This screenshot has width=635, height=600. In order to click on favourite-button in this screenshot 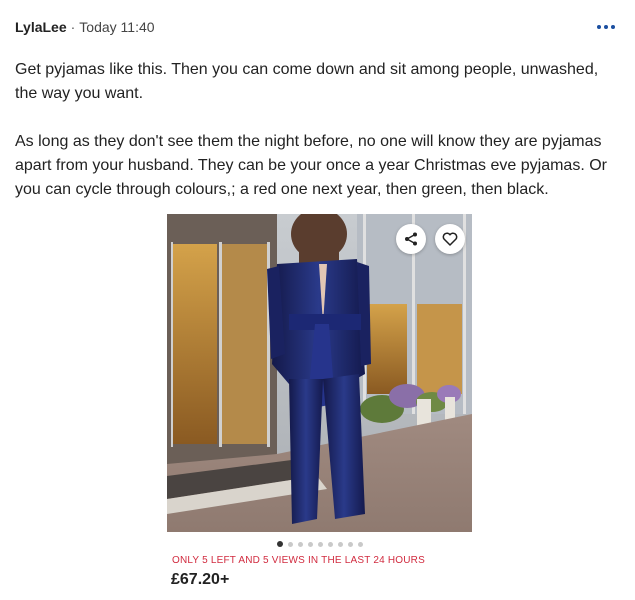, I will do `click(450, 239)`.